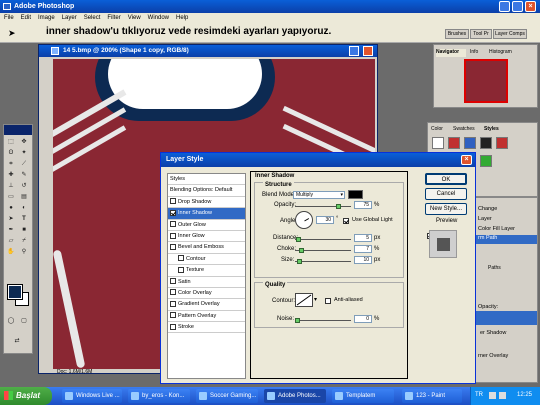  Describe the element at coordinates (457, 34) in the screenshot. I see `tab-brushes: Brushes` at that location.